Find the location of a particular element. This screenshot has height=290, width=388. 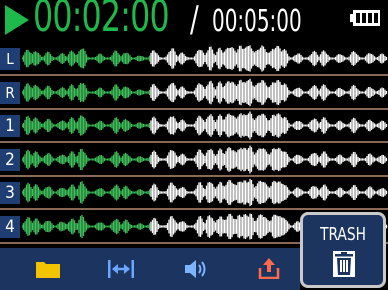

trash-label: TRASH is located at coordinates (343, 234).